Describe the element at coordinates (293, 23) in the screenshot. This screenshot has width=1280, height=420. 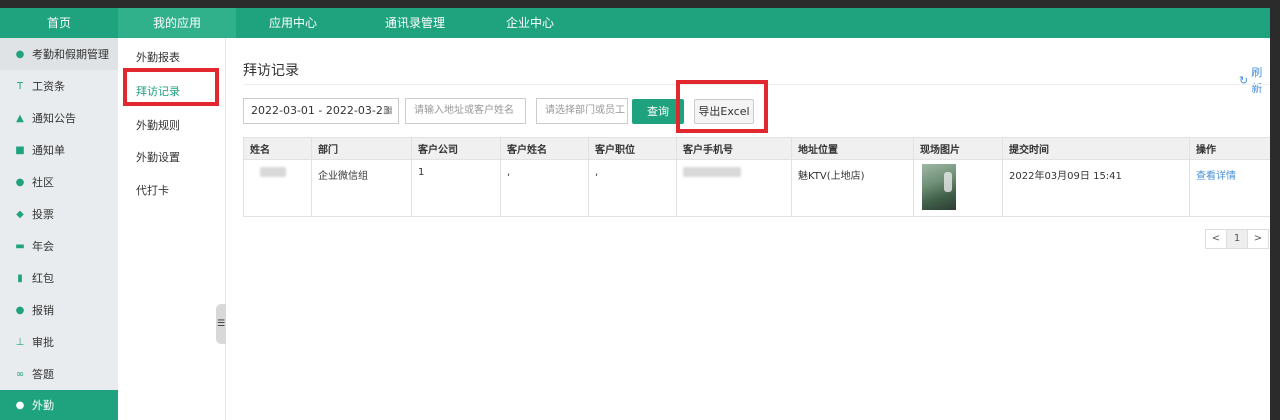
I see `nav-app-center: 应用中心` at that location.